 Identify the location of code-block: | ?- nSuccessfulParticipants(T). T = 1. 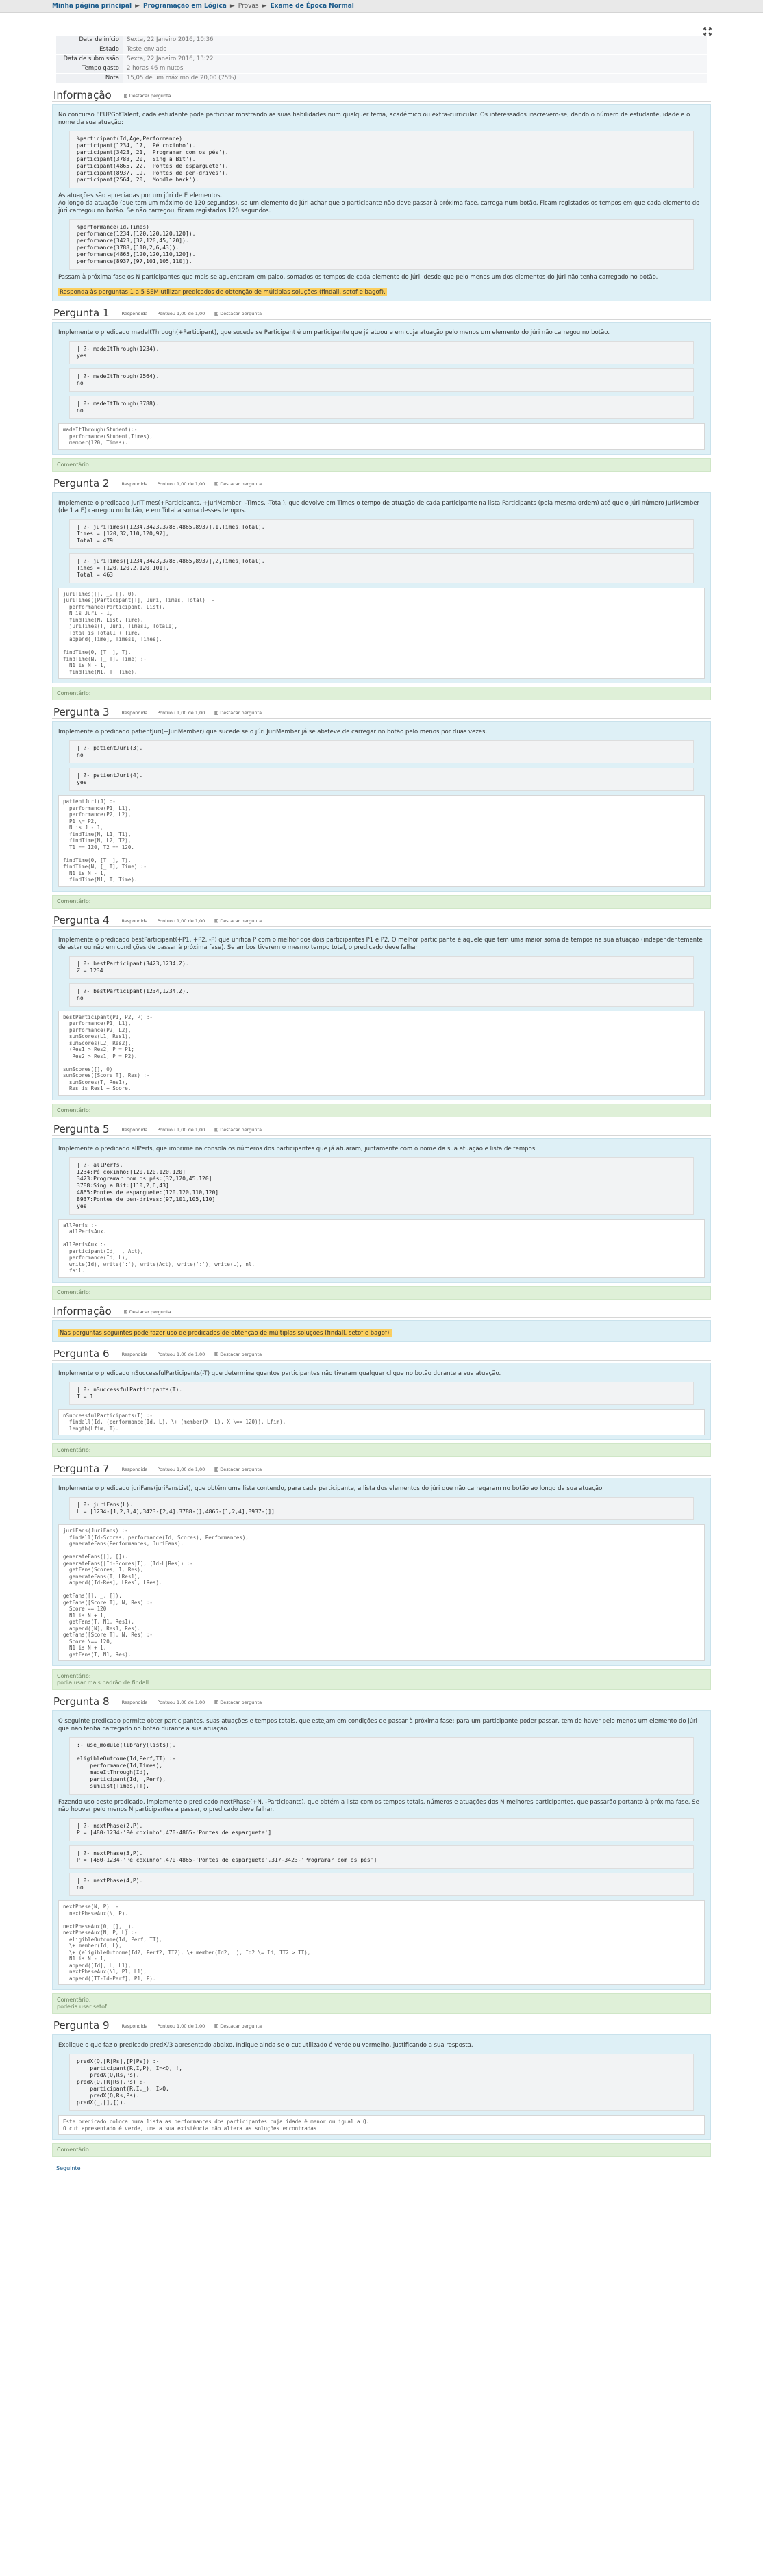
(381, 1393).